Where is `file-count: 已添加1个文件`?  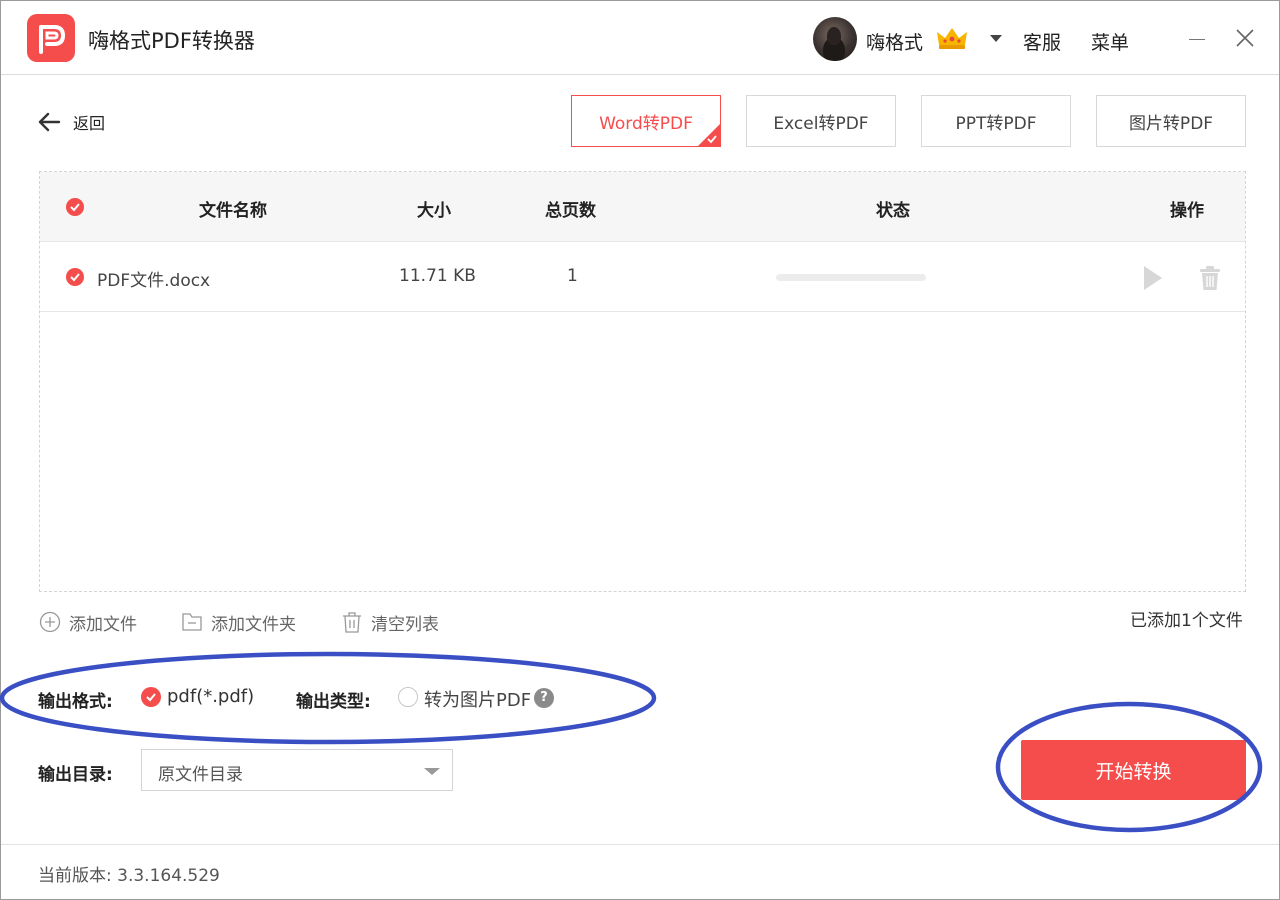 file-count: 已添加1个文件 is located at coordinates (1186, 621).